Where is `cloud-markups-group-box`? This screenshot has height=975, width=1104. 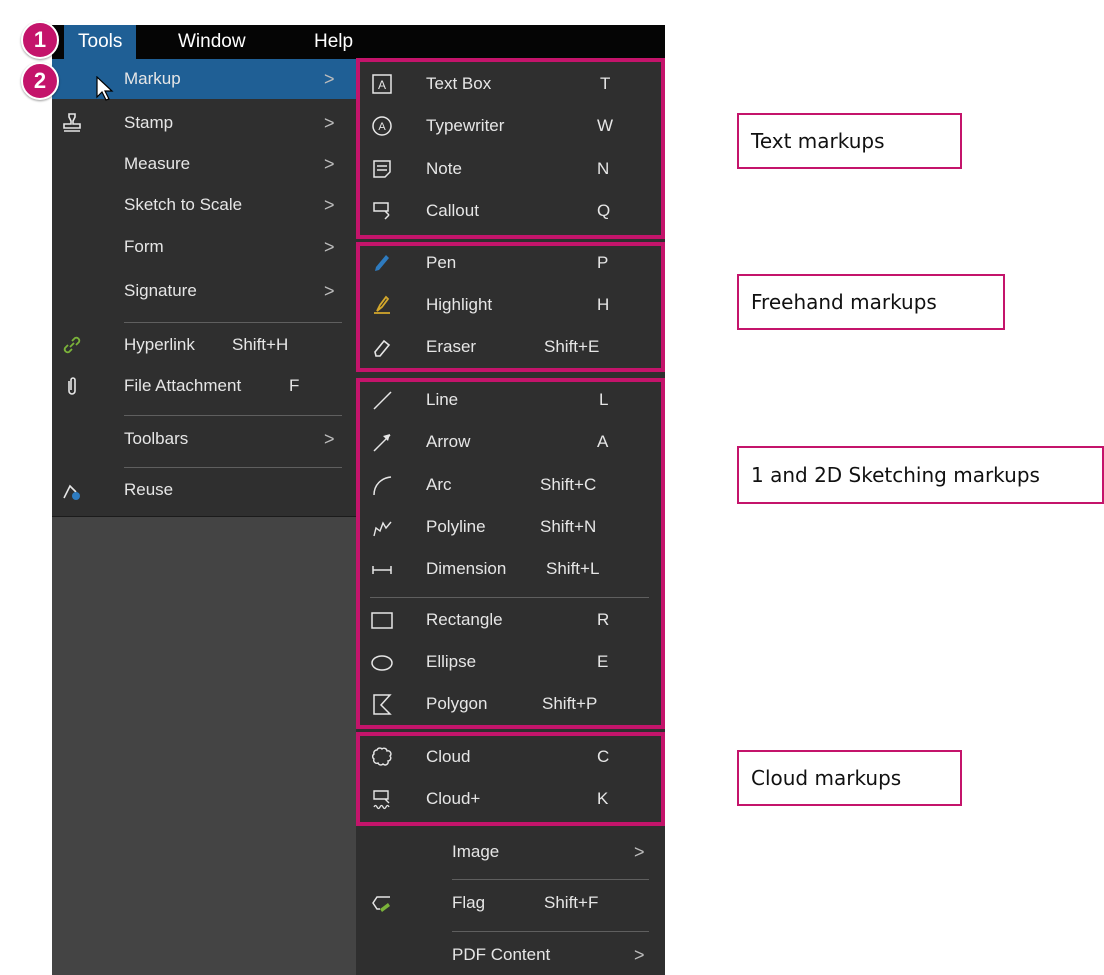 cloud-markups-group-box is located at coordinates (510, 779).